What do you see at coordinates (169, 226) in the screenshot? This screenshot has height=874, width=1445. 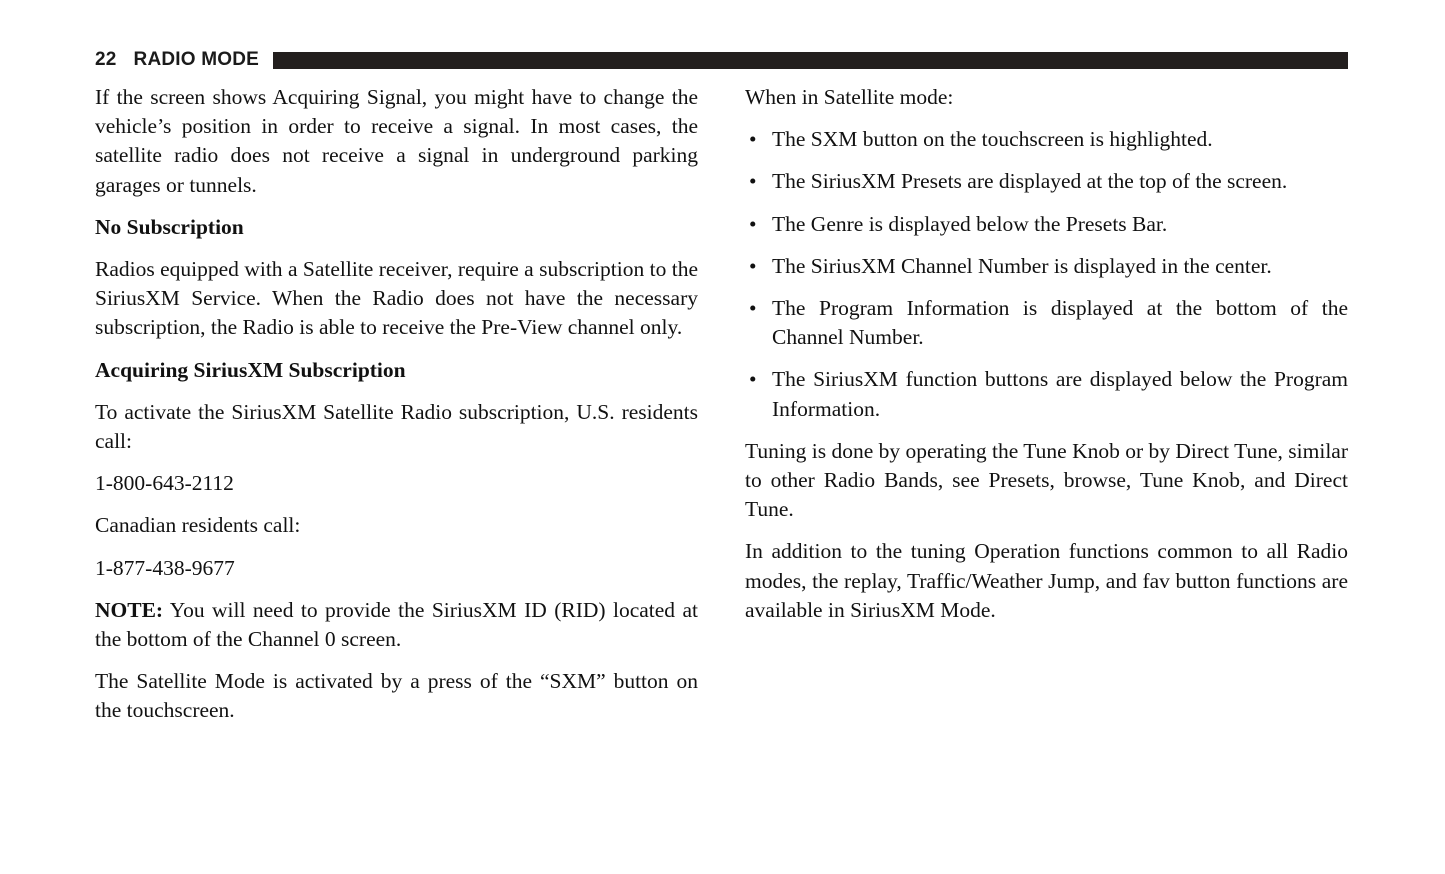 I see `heading-no-subscription: No Subscription` at bounding box center [169, 226].